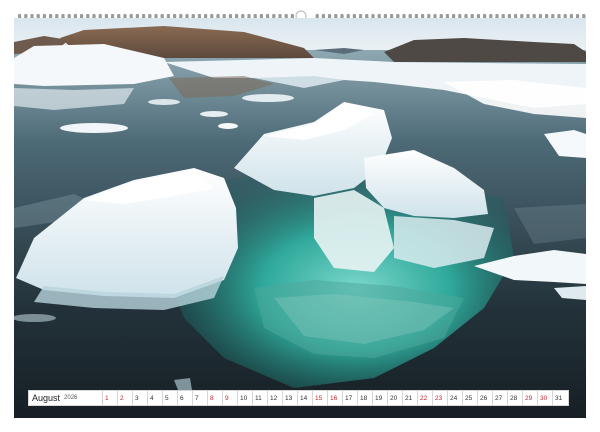 The height and width of the screenshot is (432, 600). I want to click on day-cell: 27, so click(500, 398).